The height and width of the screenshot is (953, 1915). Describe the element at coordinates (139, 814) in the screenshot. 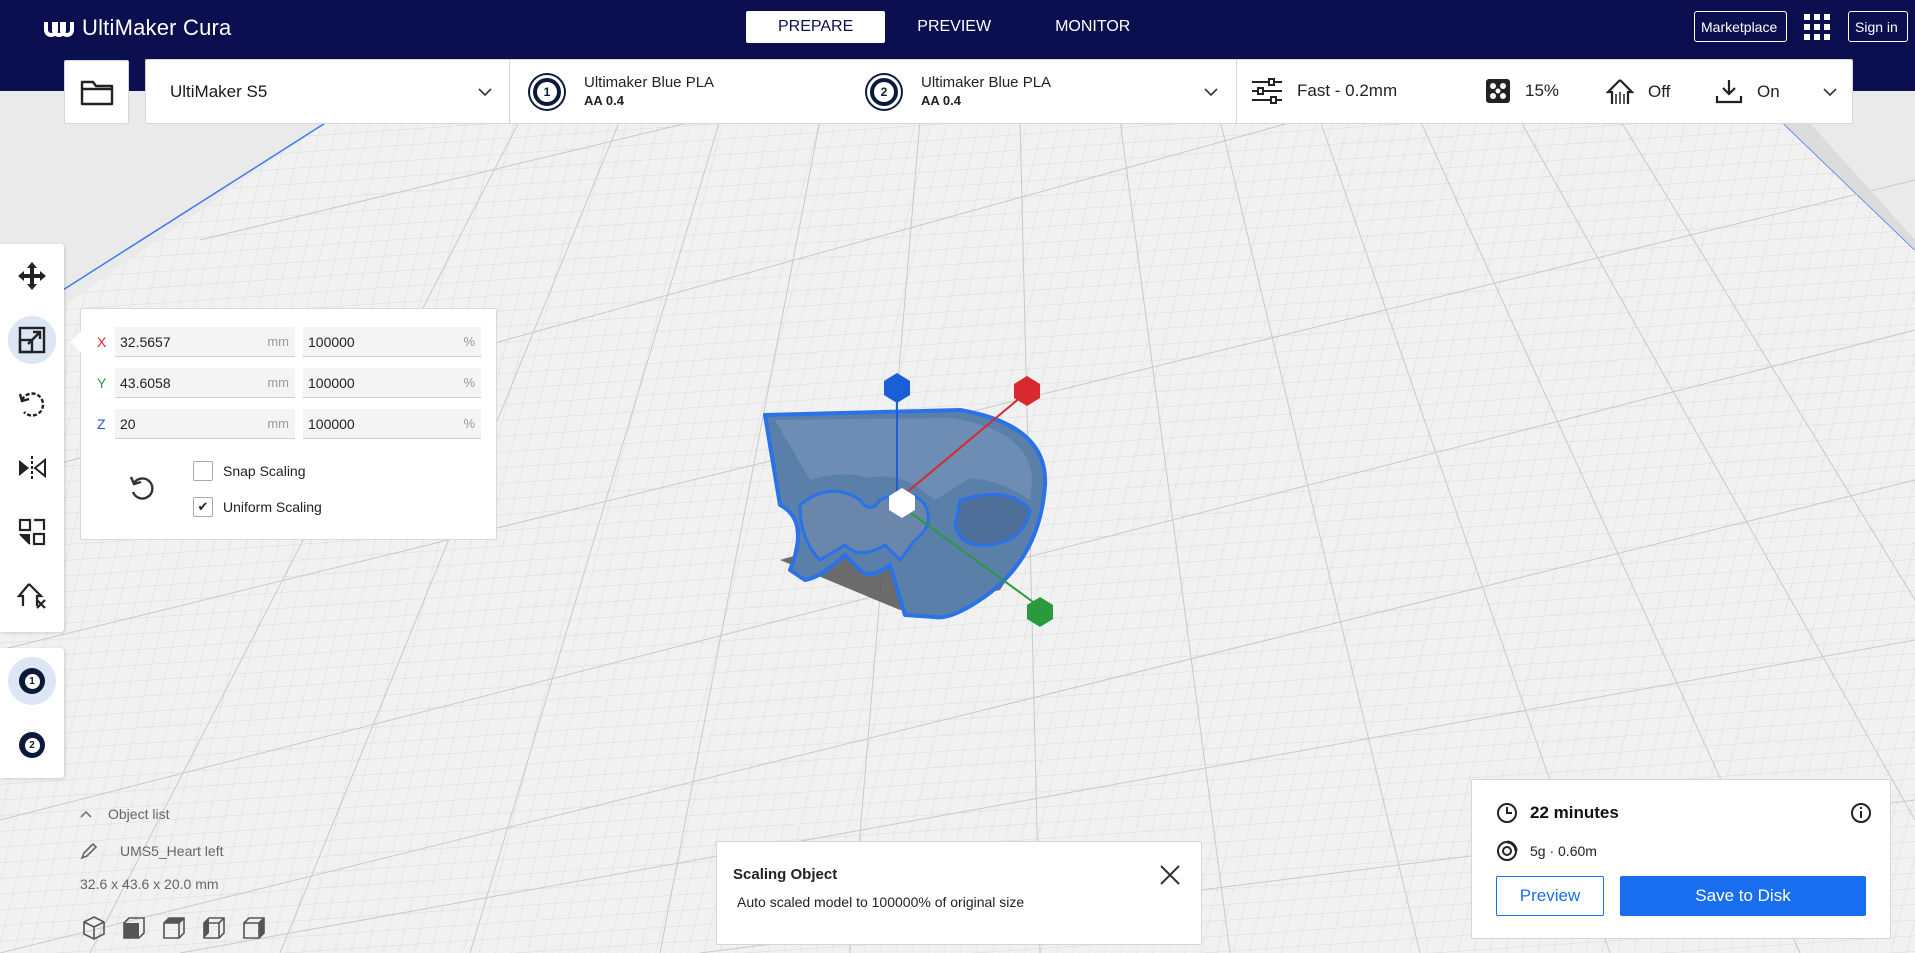

I see `object-list-header: Object list` at that location.